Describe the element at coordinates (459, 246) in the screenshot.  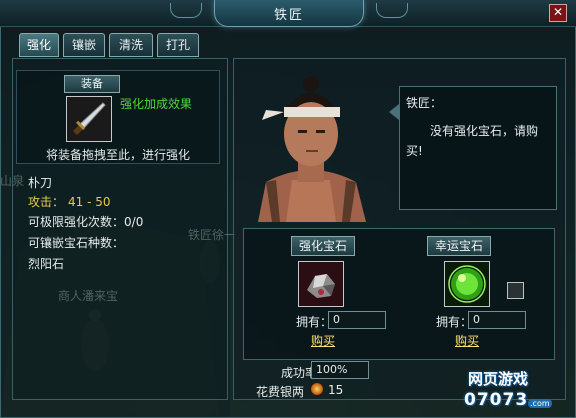
I see `lucky-gem-label: 幸运宝石` at that location.